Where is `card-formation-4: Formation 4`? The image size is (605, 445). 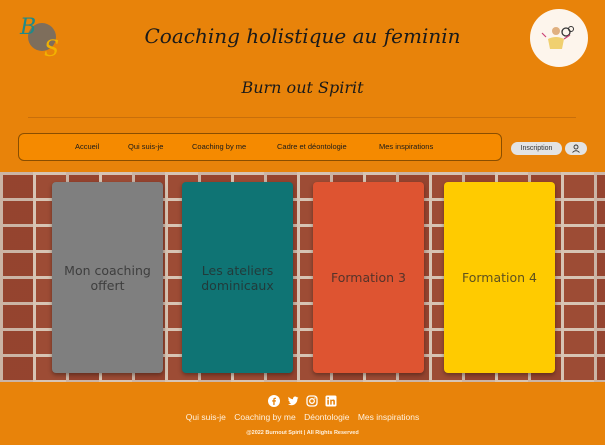
card-formation-4: Formation 4 is located at coordinates (499, 277).